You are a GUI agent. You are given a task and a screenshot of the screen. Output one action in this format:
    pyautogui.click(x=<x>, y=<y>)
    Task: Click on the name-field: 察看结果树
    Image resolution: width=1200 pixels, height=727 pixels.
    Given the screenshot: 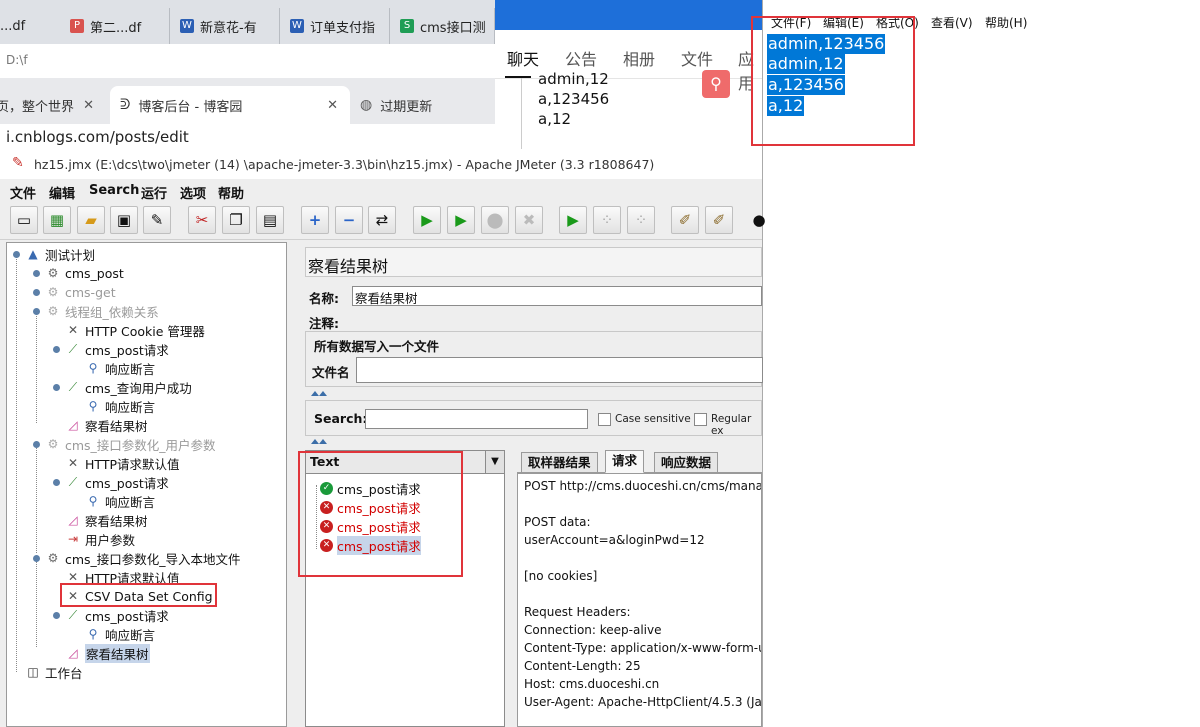 What is the action you would take?
    pyautogui.click(x=557, y=296)
    